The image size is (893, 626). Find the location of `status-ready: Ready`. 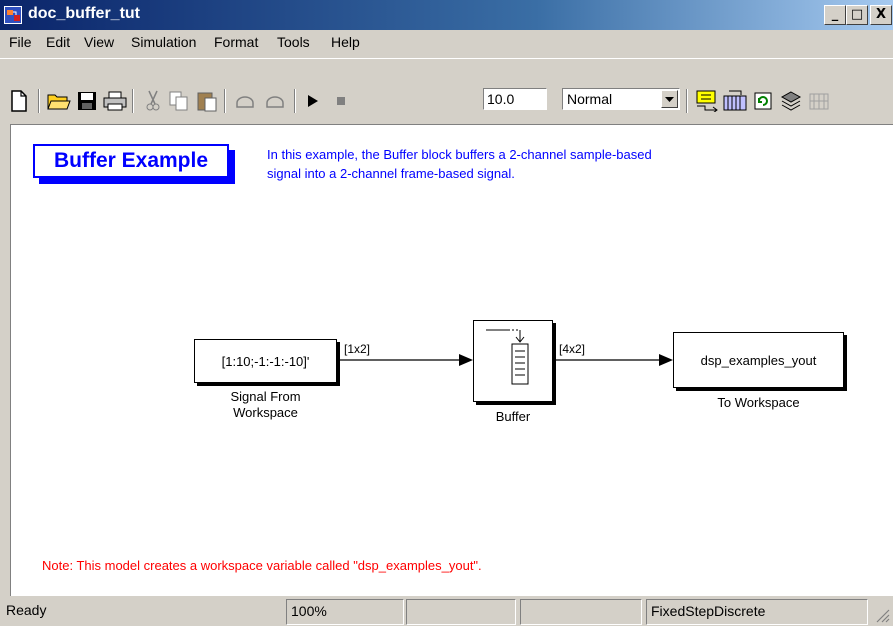

status-ready: Ready is located at coordinates (26, 610).